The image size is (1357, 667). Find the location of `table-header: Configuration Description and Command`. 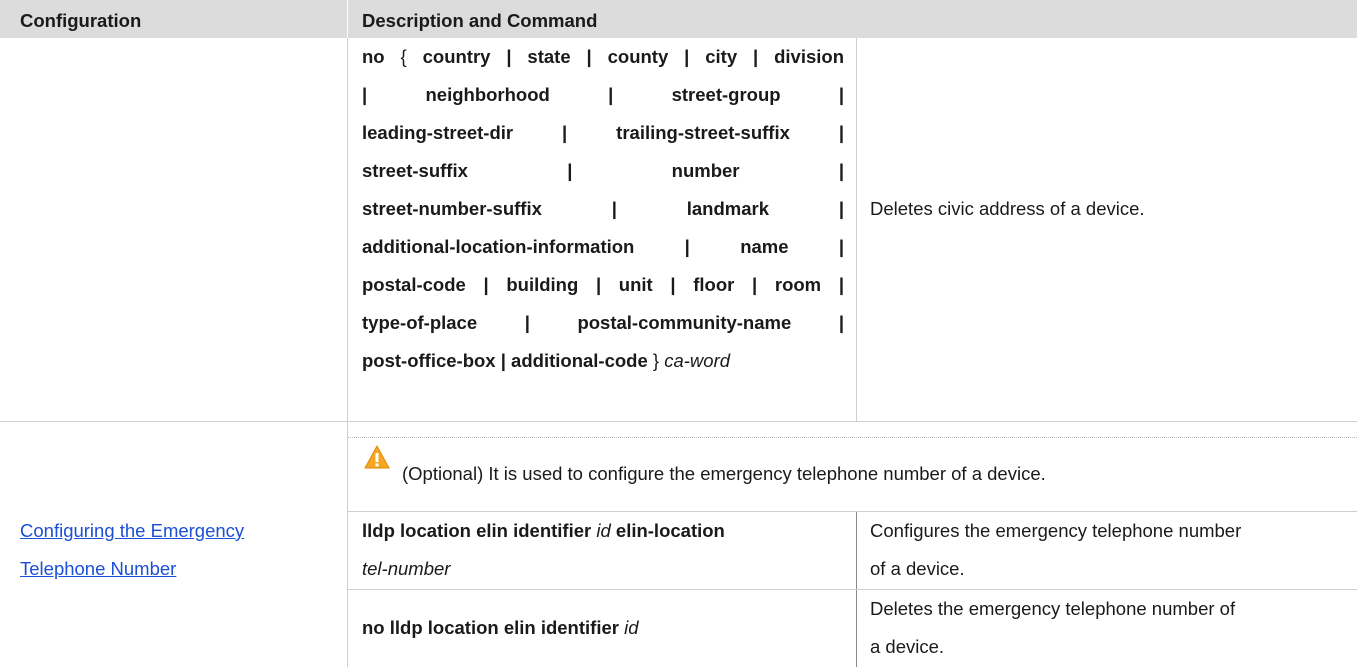

table-header: Configuration Description and Command is located at coordinates (678, 19).